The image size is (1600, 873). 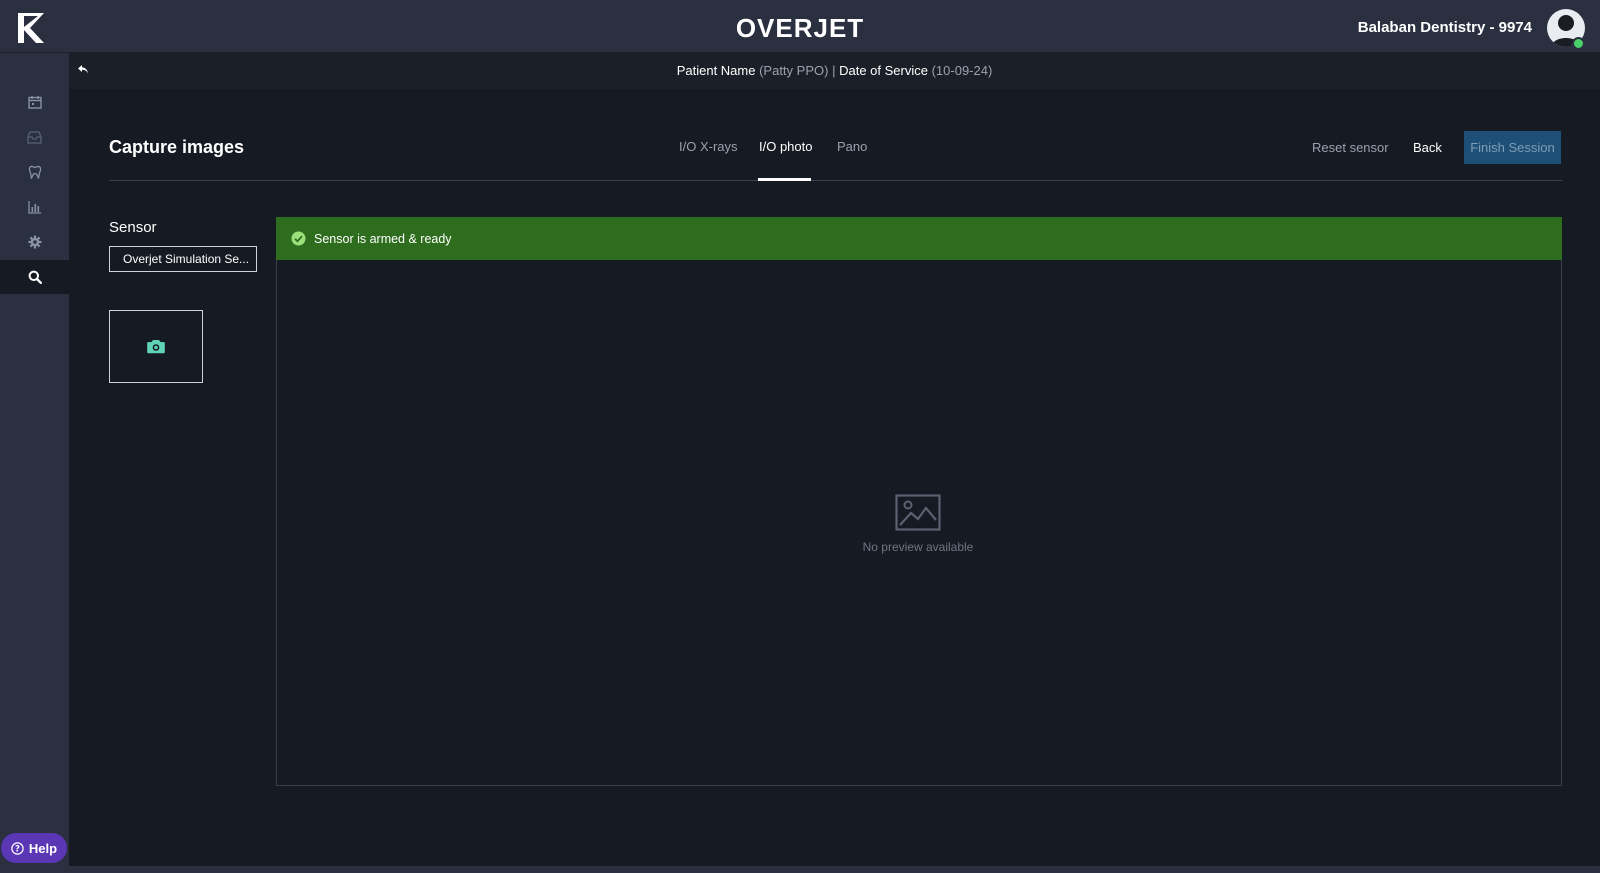 I want to click on date-of-service-label: Date of Service, so click(x=883, y=70).